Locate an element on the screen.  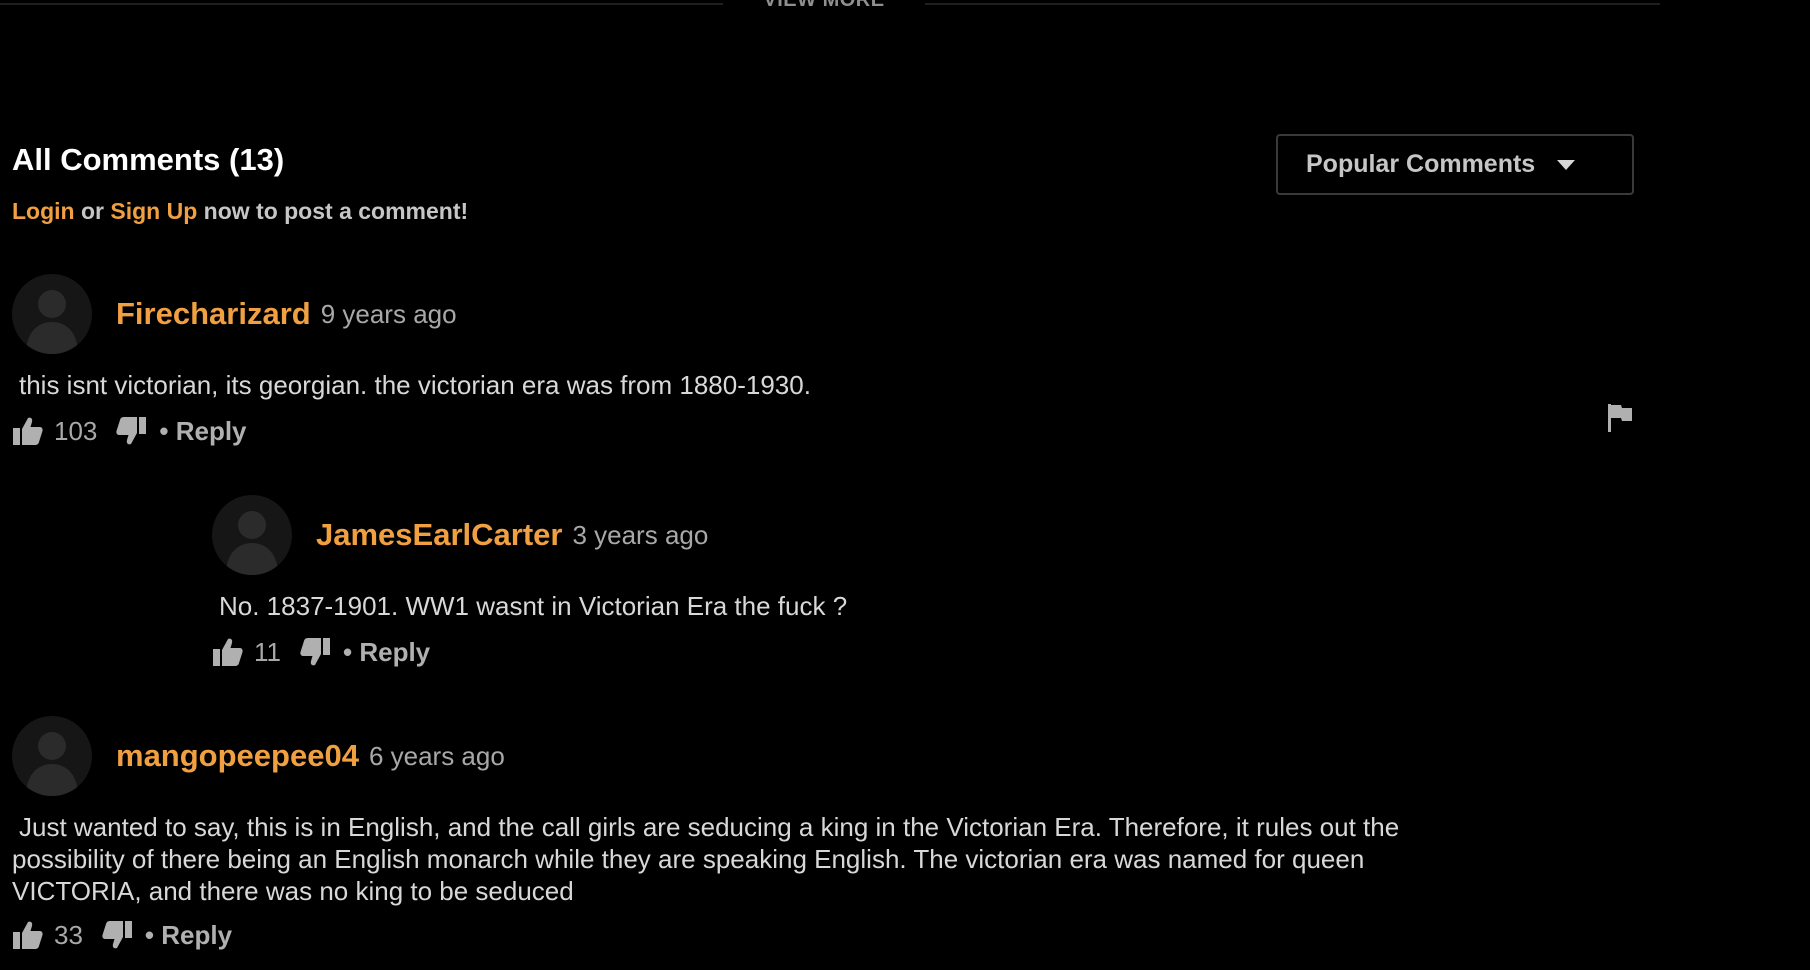
like-count: 33 is located at coordinates (68, 934).